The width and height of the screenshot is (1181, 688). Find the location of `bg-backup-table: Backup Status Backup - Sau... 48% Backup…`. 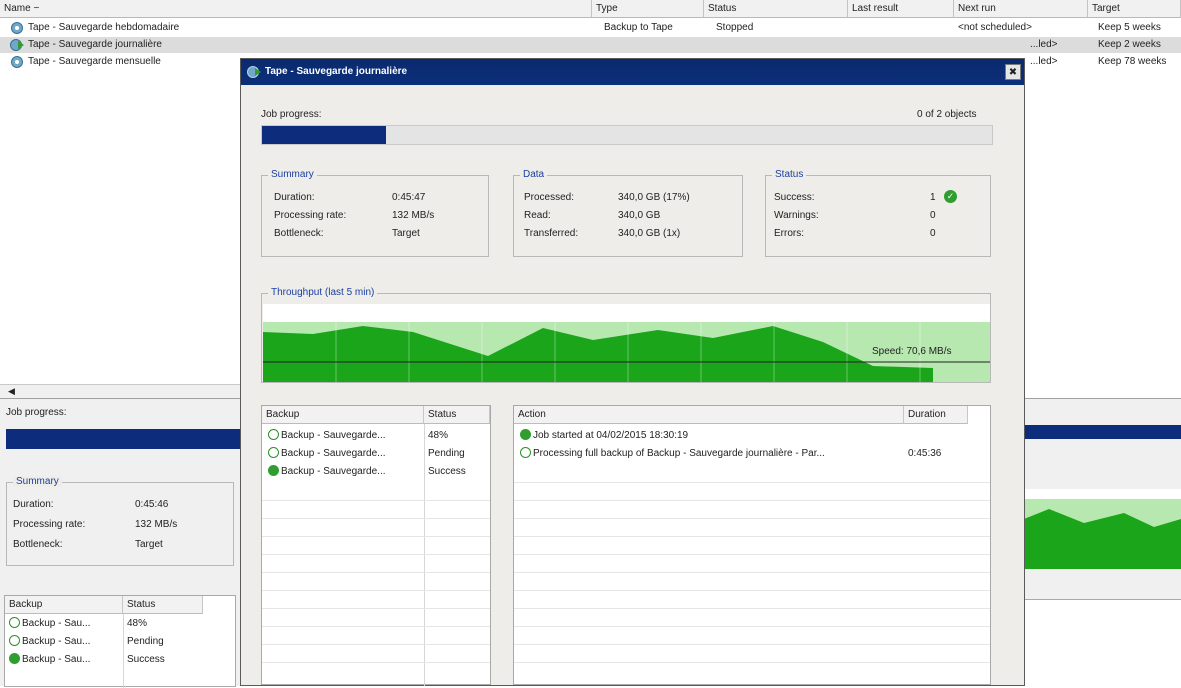

bg-backup-table: Backup Status Backup - Sau... 48% Backup… is located at coordinates (120, 641).